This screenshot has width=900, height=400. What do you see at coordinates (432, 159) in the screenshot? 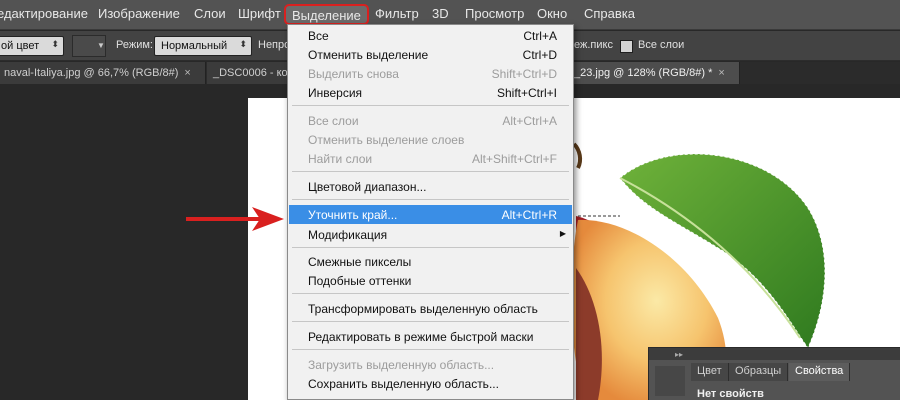
I see `menu-item-find-layers: Найти слои Alt+Shift+Ctrl+F` at bounding box center [432, 159].